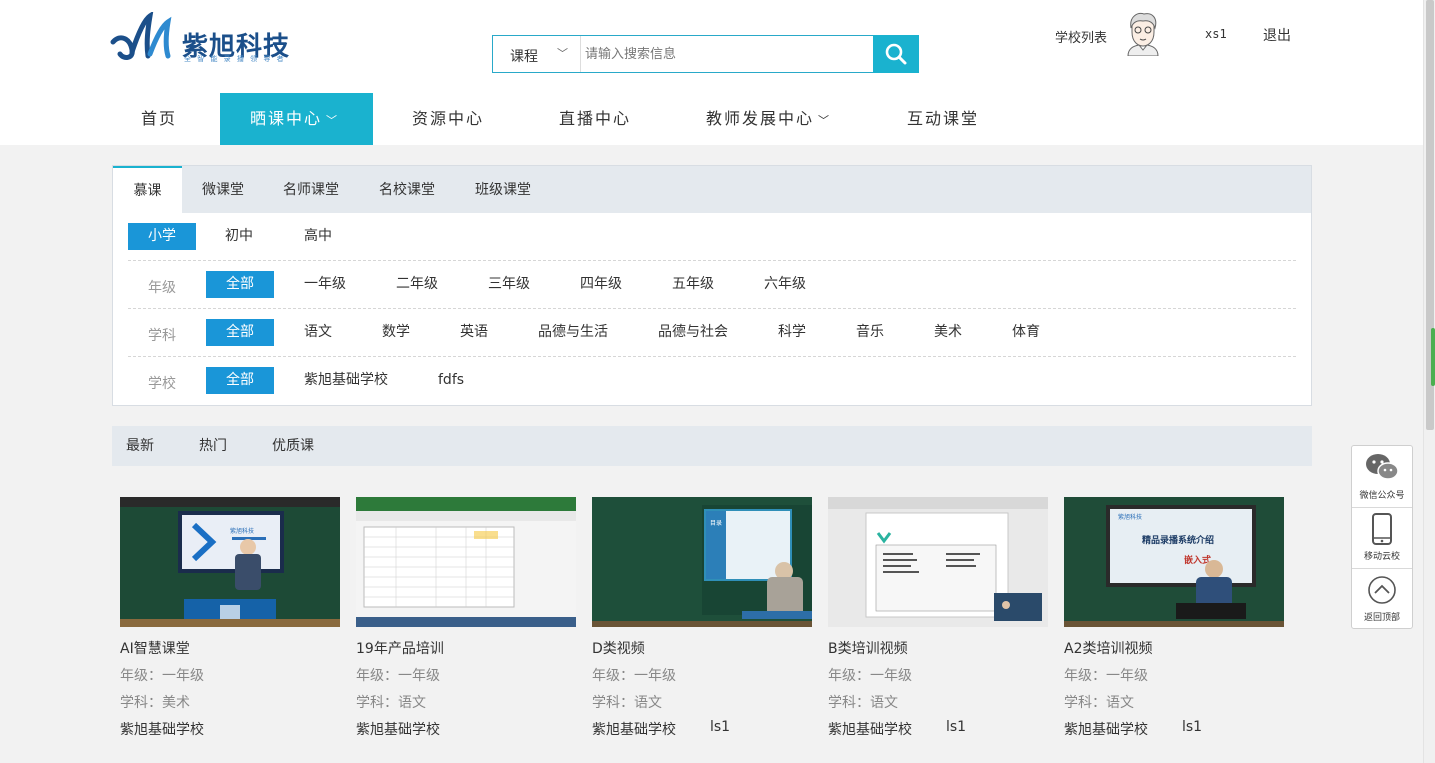  I want to click on category-tabs: 慕课 微课堂 名师课堂 名校课堂 班级课堂, so click(712, 189).